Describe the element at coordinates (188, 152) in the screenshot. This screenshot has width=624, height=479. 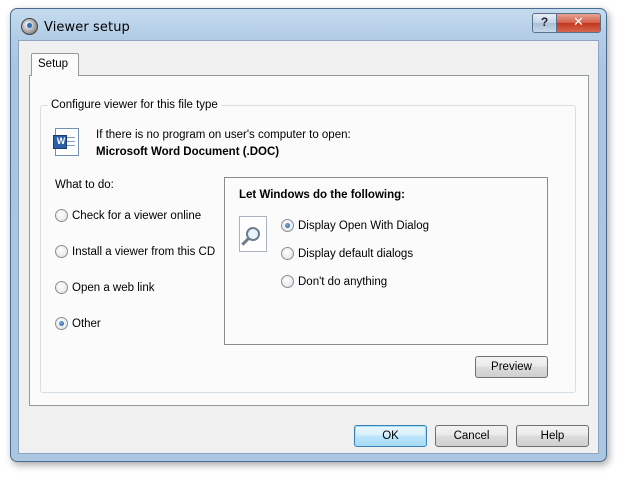
I see `file-type-name: Microsoft Word Document (.DOC)` at that location.